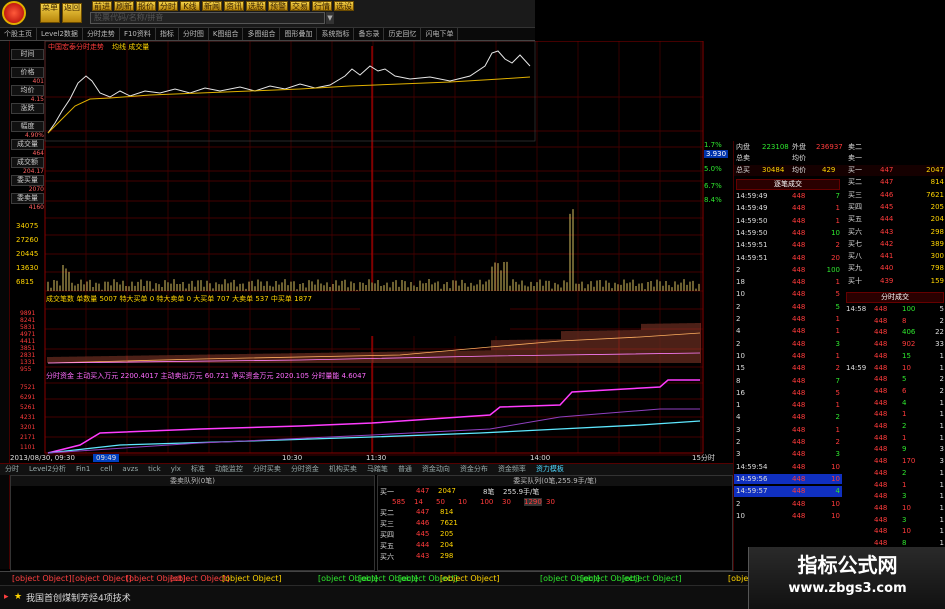 Image resolution: width=945 pixels, height=609 pixels. I want to click on bid-level-label: 买三, so click(387, 524).